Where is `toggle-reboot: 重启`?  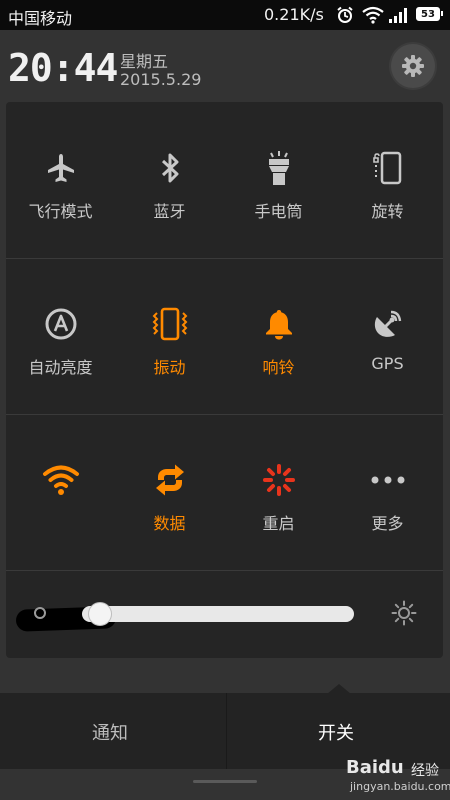 toggle-reboot: 重启 is located at coordinates (278, 492).